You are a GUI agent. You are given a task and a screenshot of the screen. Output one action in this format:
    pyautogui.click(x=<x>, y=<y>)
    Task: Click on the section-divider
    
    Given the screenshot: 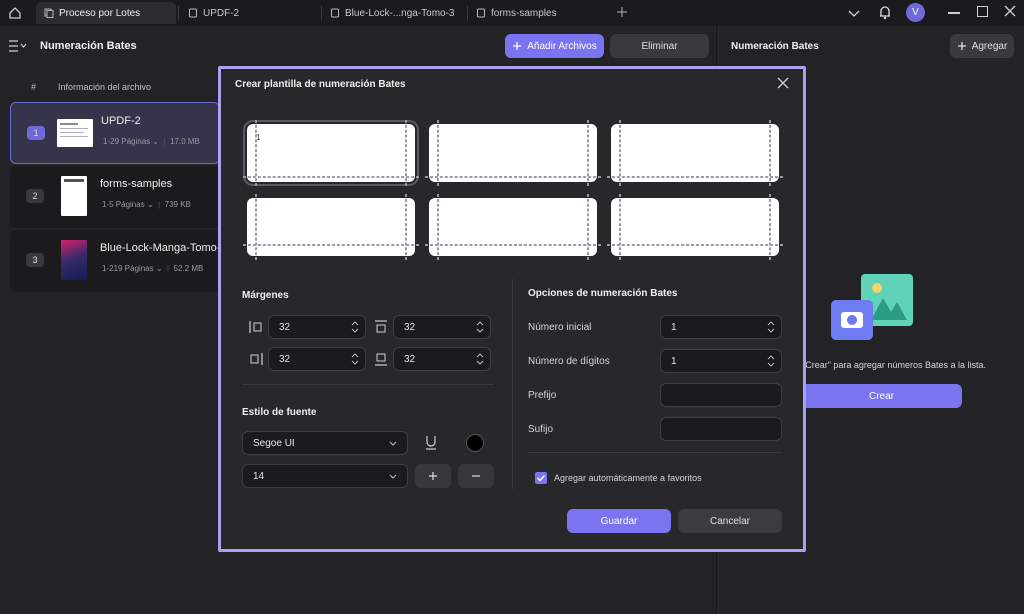 What is the action you would take?
    pyautogui.click(x=512, y=384)
    